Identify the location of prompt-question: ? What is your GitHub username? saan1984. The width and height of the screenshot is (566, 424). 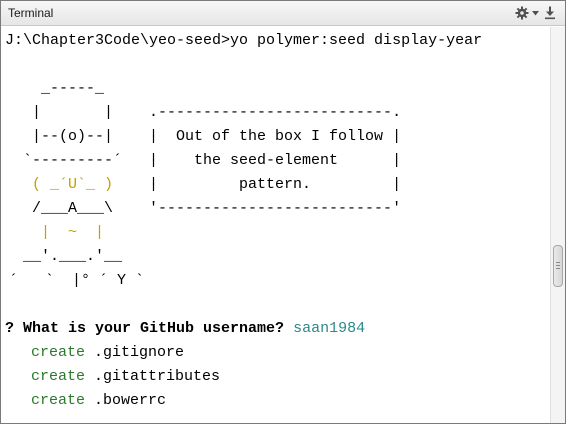
(185, 329).